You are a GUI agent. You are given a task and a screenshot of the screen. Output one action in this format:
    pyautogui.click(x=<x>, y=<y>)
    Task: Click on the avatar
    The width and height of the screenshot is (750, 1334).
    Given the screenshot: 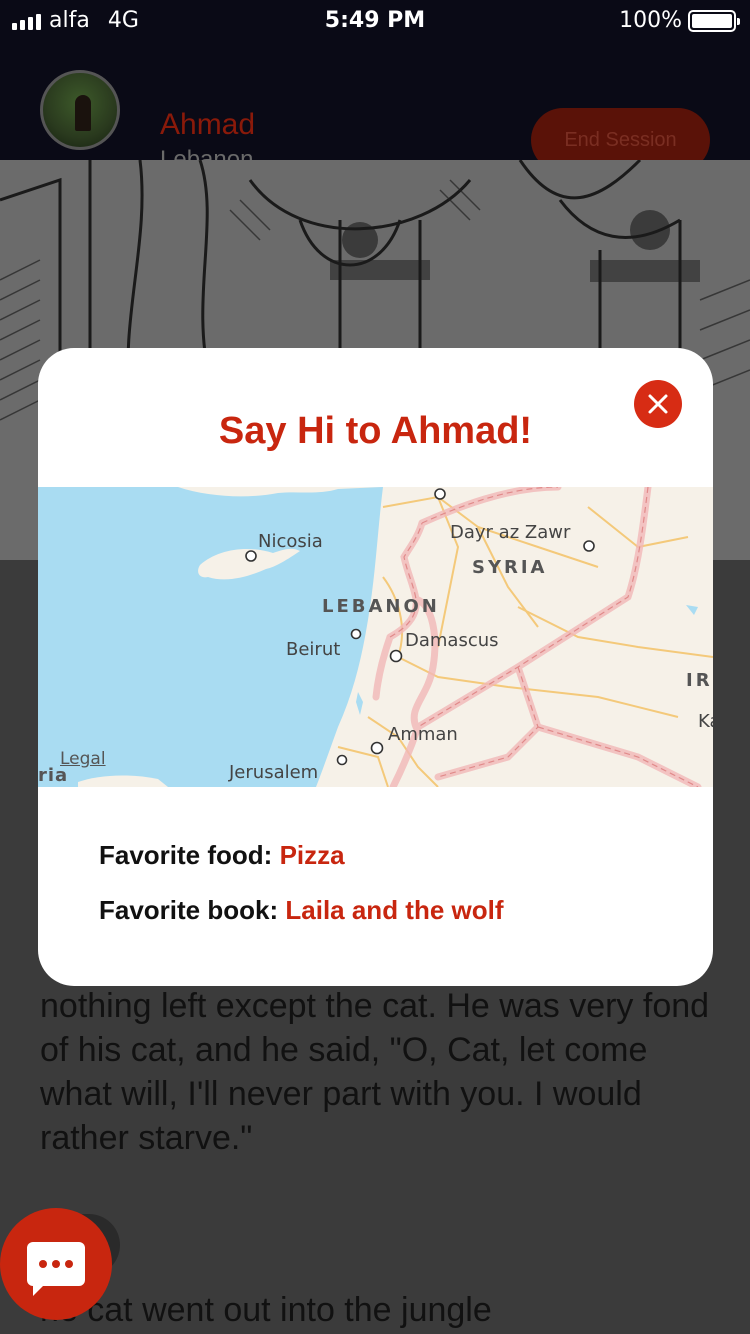 What is the action you would take?
    pyautogui.click(x=80, y=110)
    